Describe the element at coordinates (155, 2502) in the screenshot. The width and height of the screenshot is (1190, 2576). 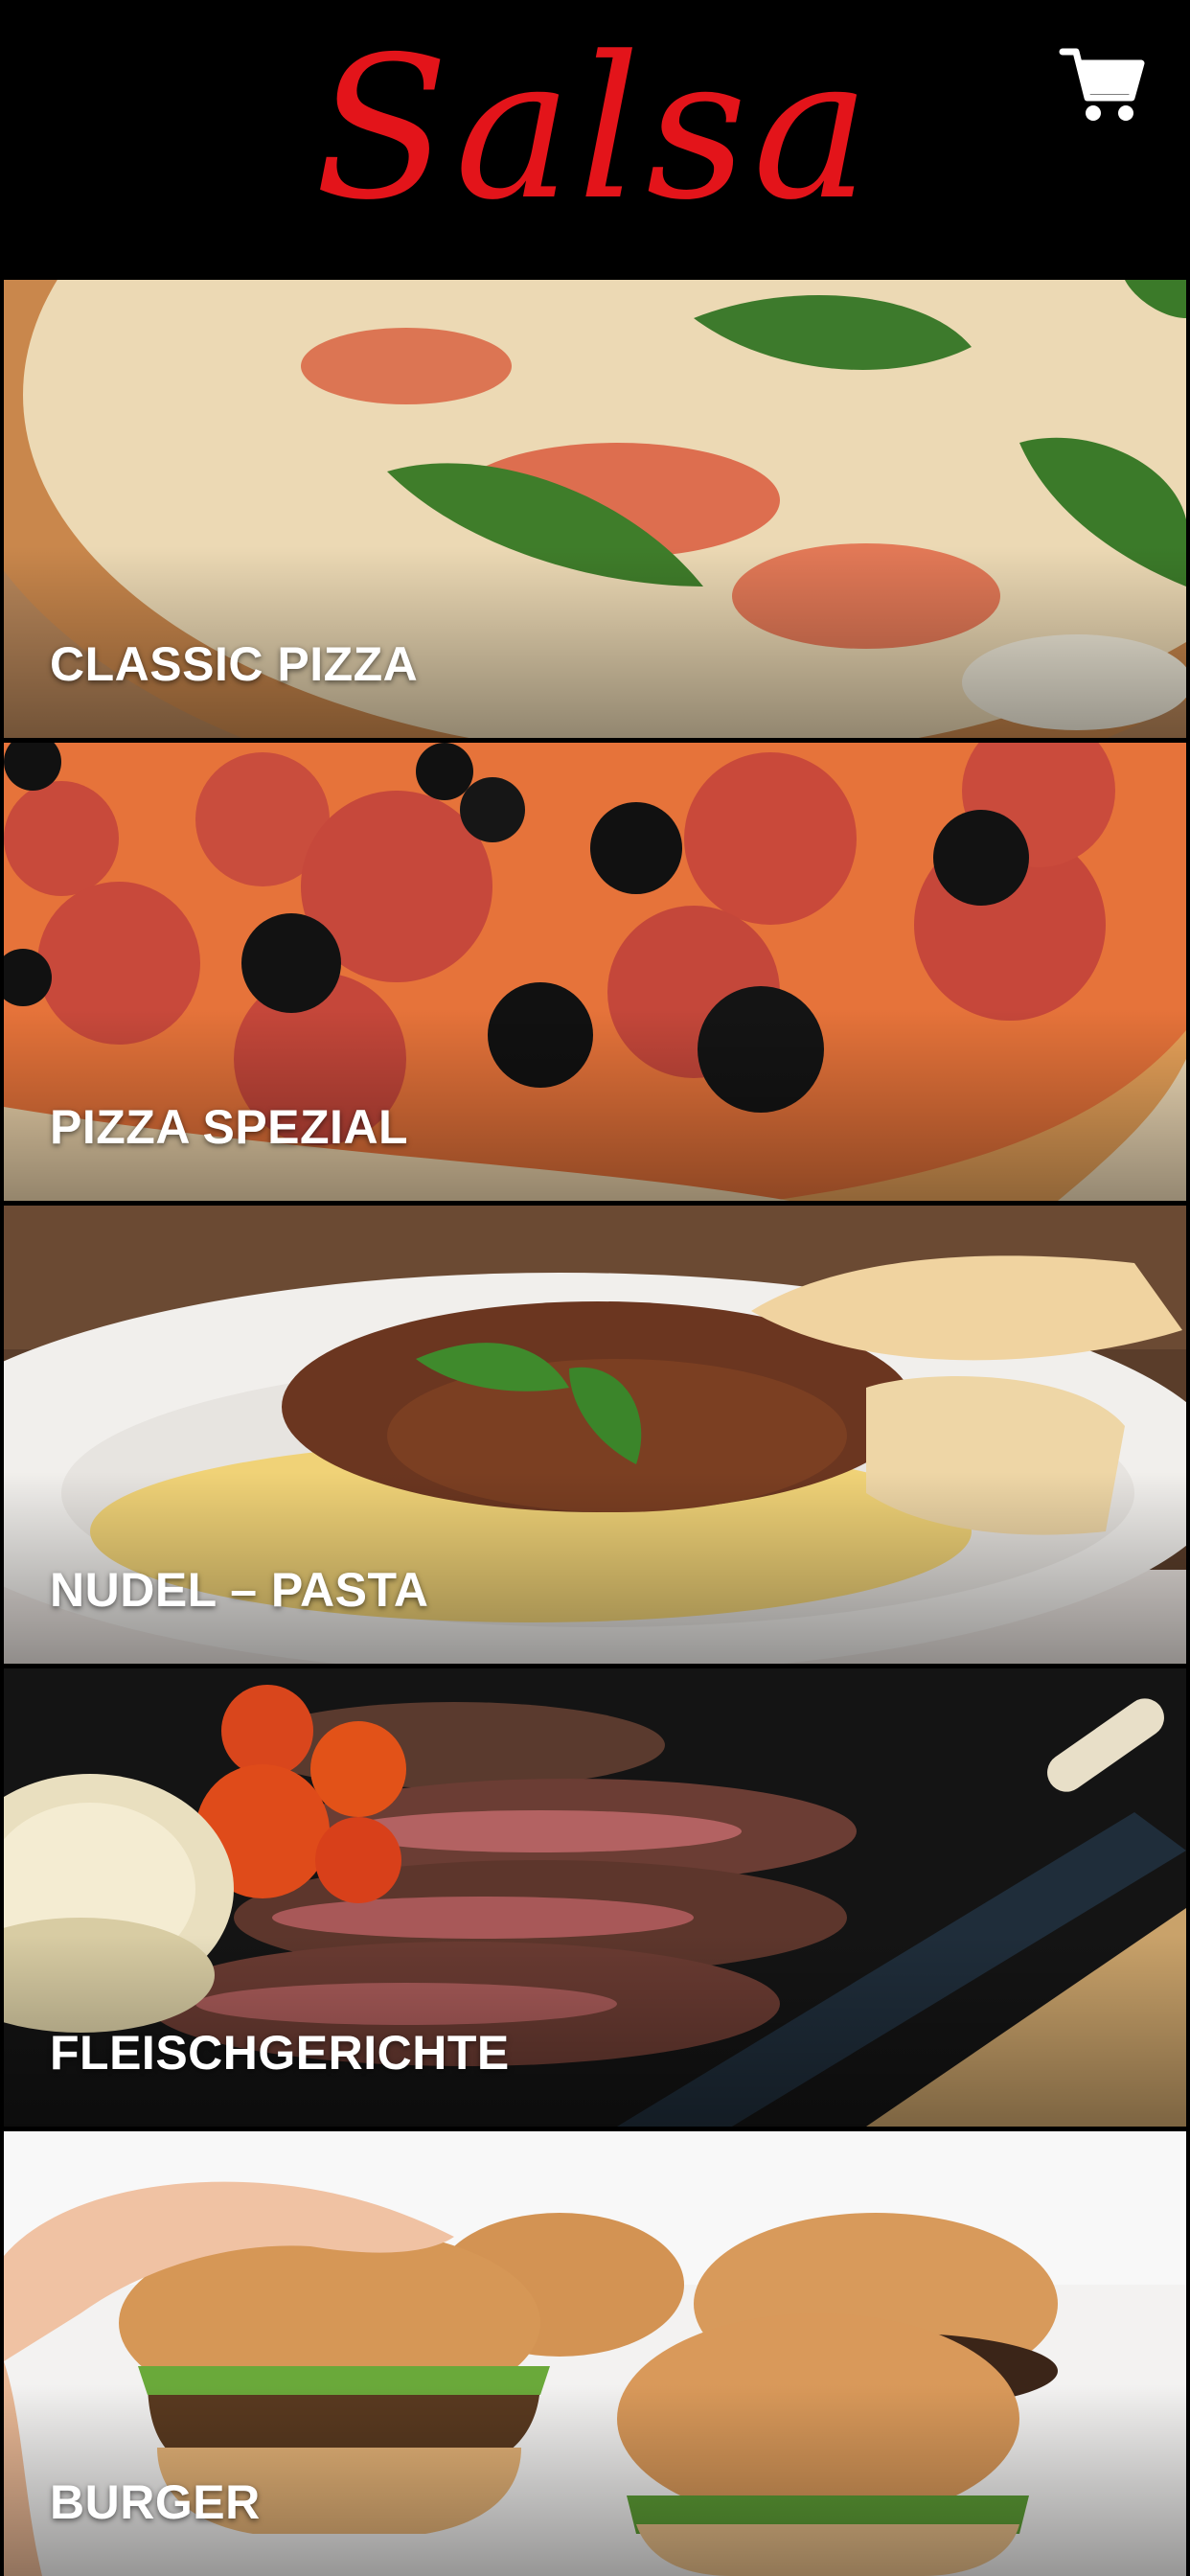
I see `category-label: BURGER` at that location.